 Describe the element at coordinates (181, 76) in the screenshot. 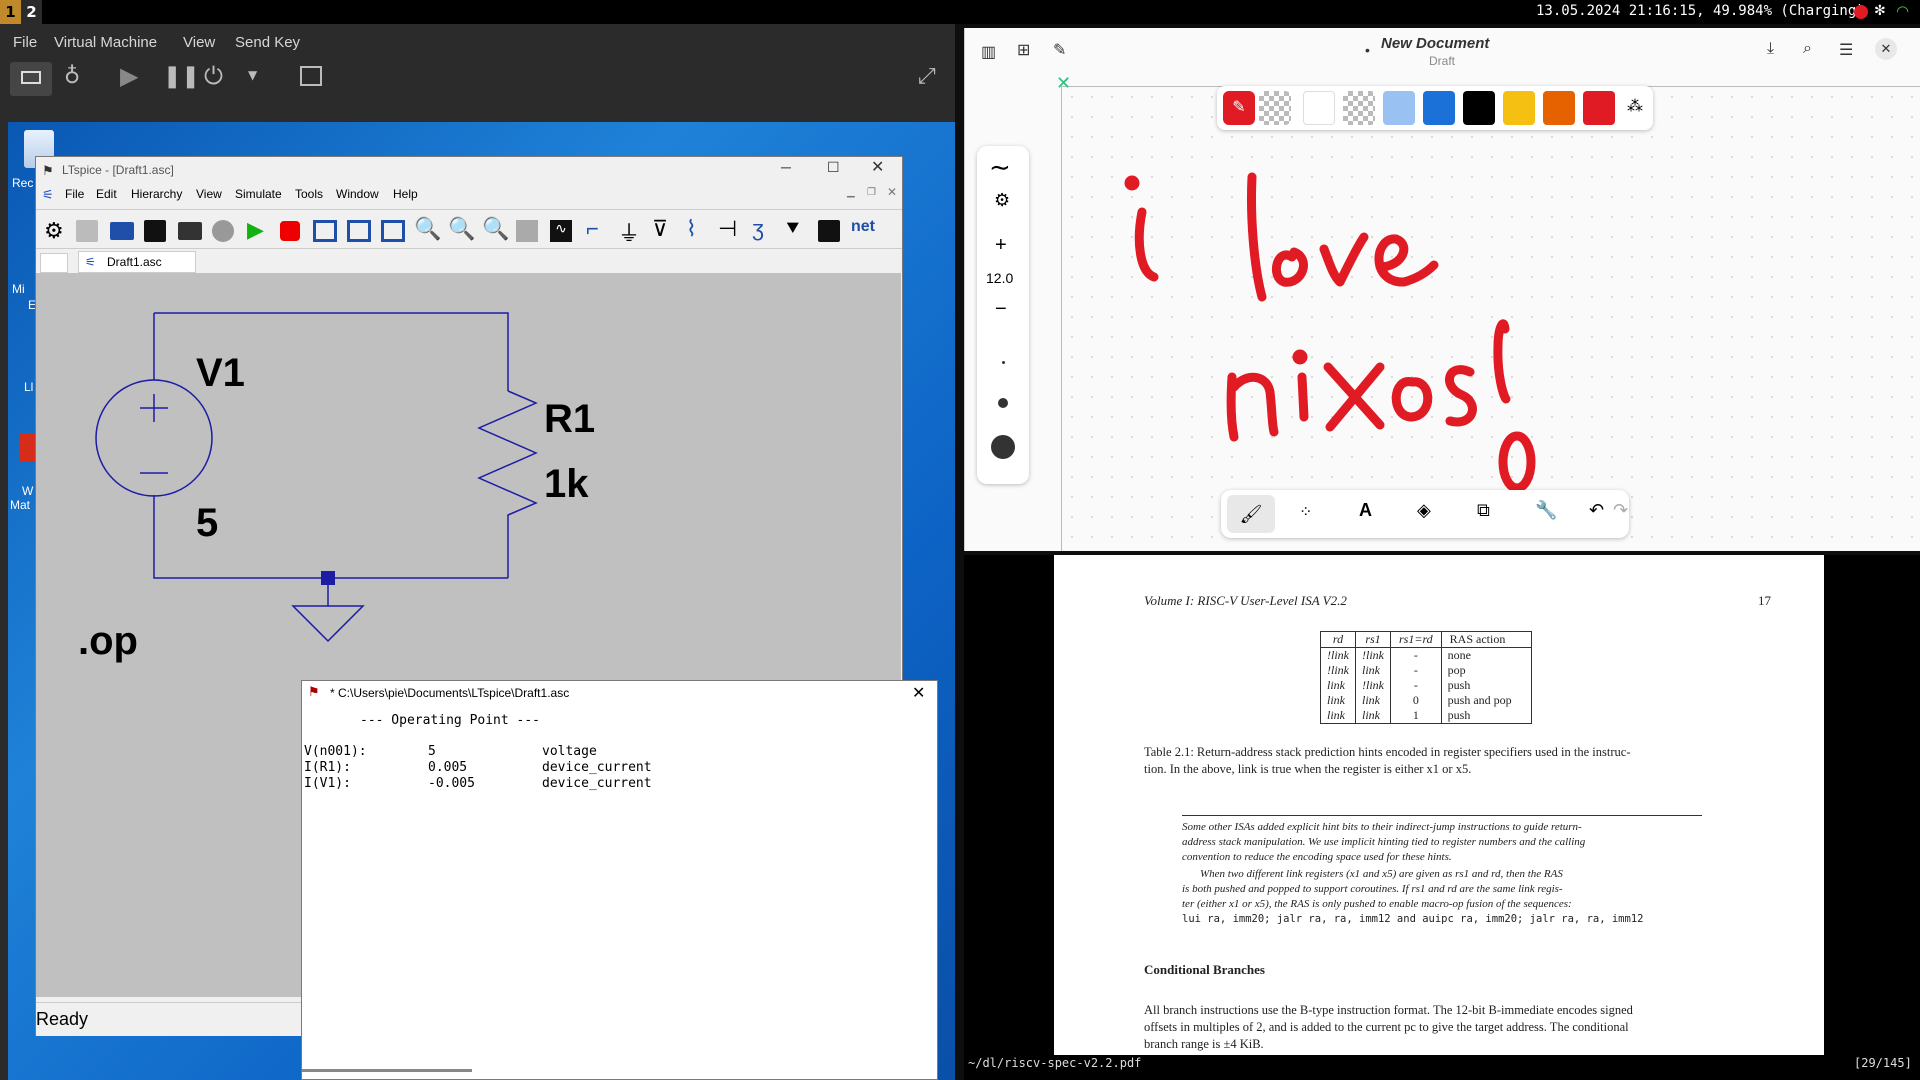

I see `pause-icon: ❚❚` at that location.